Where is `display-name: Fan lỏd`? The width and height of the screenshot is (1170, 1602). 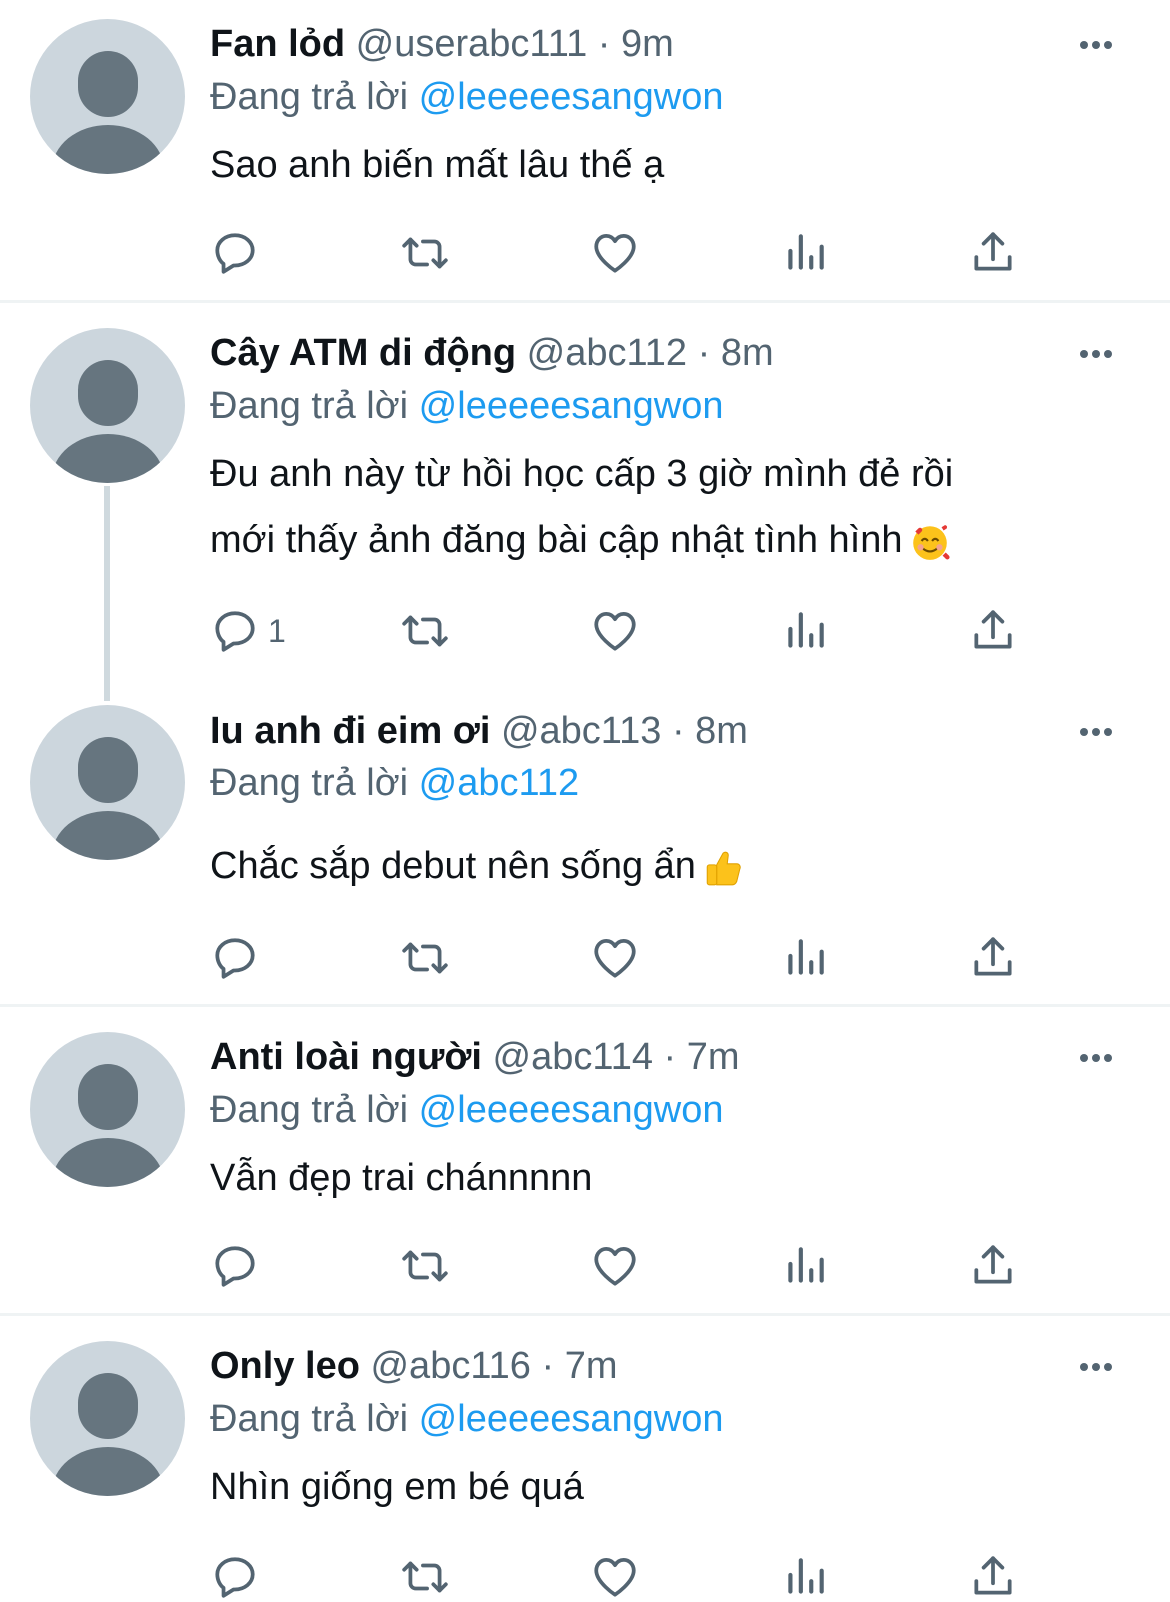 display-name: Fan lỏd is located at coordinates (277, 44).